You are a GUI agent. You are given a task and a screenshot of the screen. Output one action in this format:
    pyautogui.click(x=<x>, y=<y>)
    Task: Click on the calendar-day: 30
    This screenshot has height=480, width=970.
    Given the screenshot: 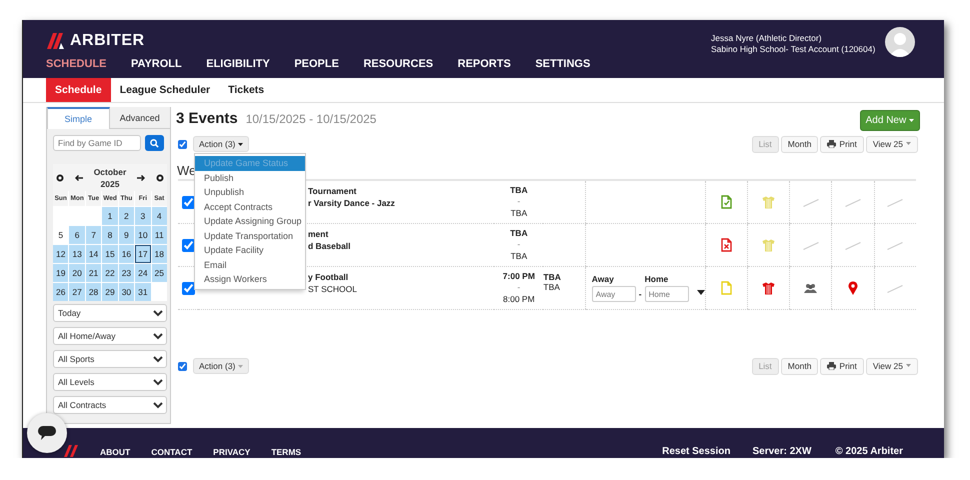 What is the action you would take?
    pyautogui.click(x=126, y=292)
    